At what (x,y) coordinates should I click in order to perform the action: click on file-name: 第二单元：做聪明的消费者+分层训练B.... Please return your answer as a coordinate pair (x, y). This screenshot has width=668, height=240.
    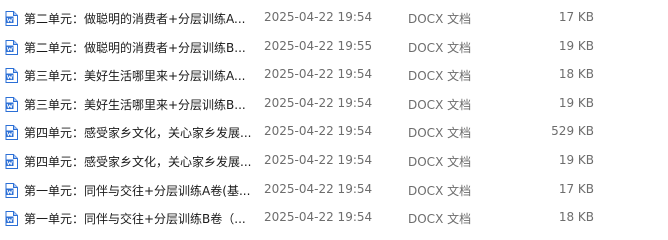
    Looking at the image, I should click on (135, 47).